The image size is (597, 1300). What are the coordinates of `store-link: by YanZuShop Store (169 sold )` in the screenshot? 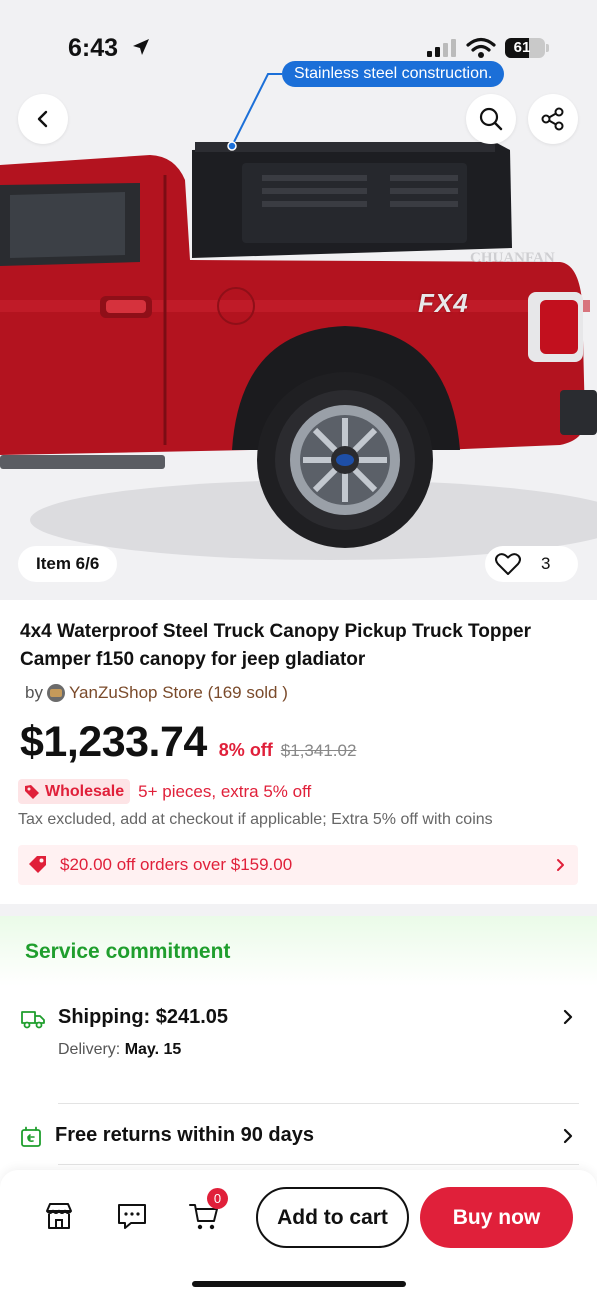 It's located at (156, 693).